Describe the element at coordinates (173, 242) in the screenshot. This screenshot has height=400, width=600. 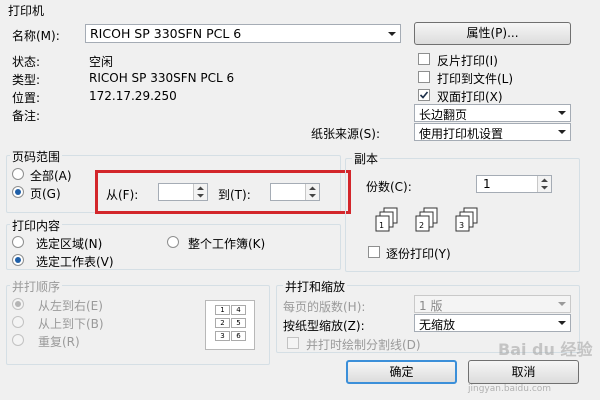
I see `workbook-radio` at that location.